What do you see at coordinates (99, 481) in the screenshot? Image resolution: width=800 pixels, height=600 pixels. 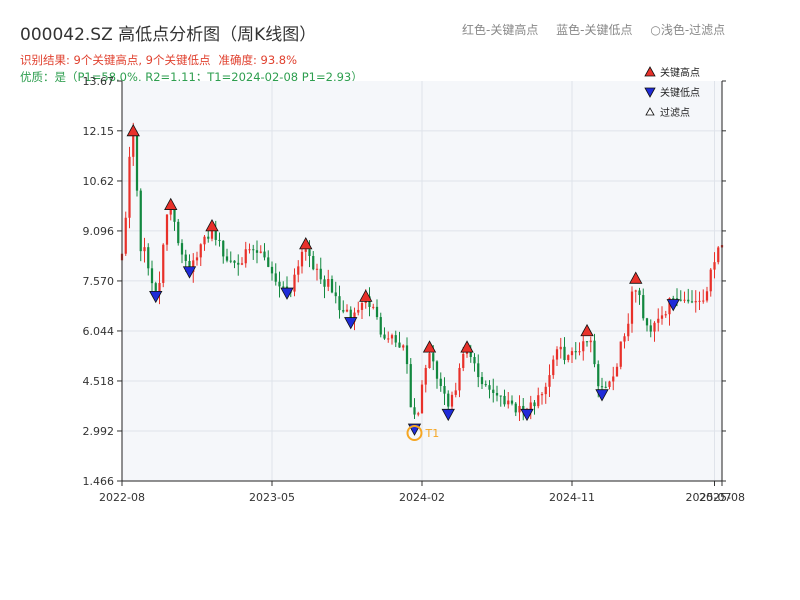 I see `y-tick-label: 1.466` at bounding box center [99, 481].